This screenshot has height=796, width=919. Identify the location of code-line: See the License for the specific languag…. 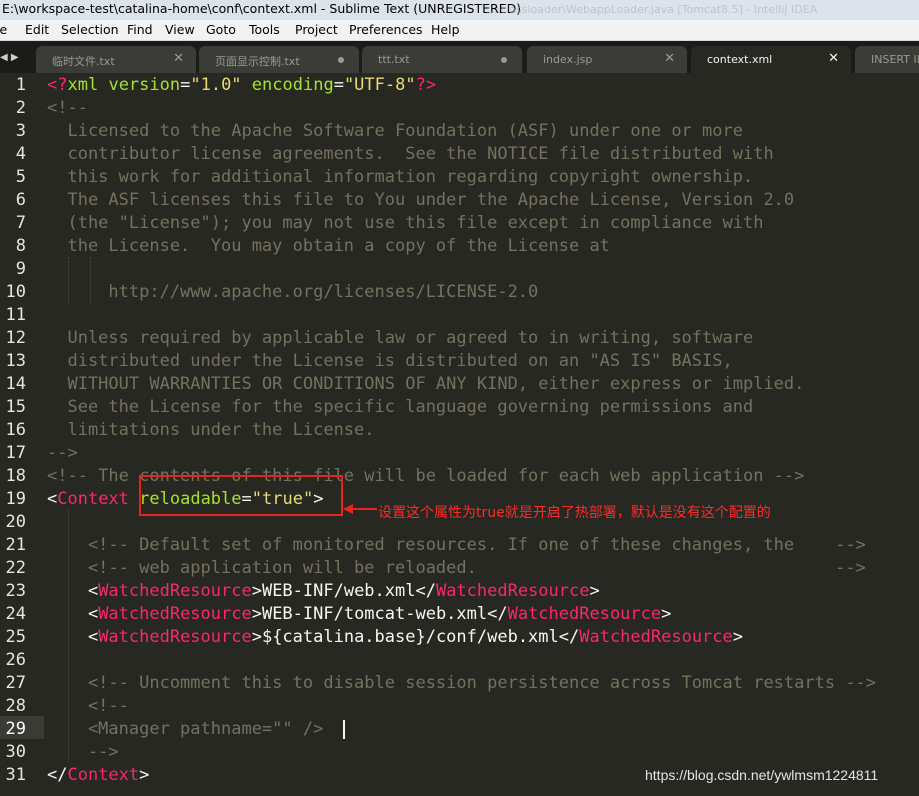
(400, 407).